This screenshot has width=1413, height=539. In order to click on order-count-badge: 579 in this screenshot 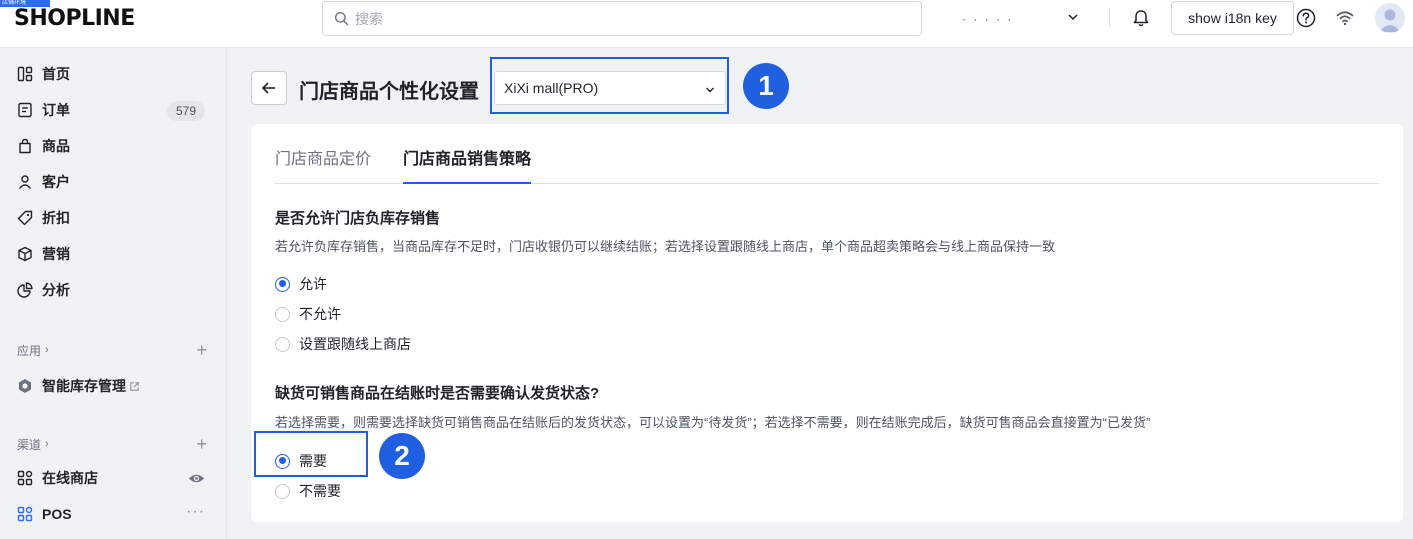, I will do `click(185, 111)`.